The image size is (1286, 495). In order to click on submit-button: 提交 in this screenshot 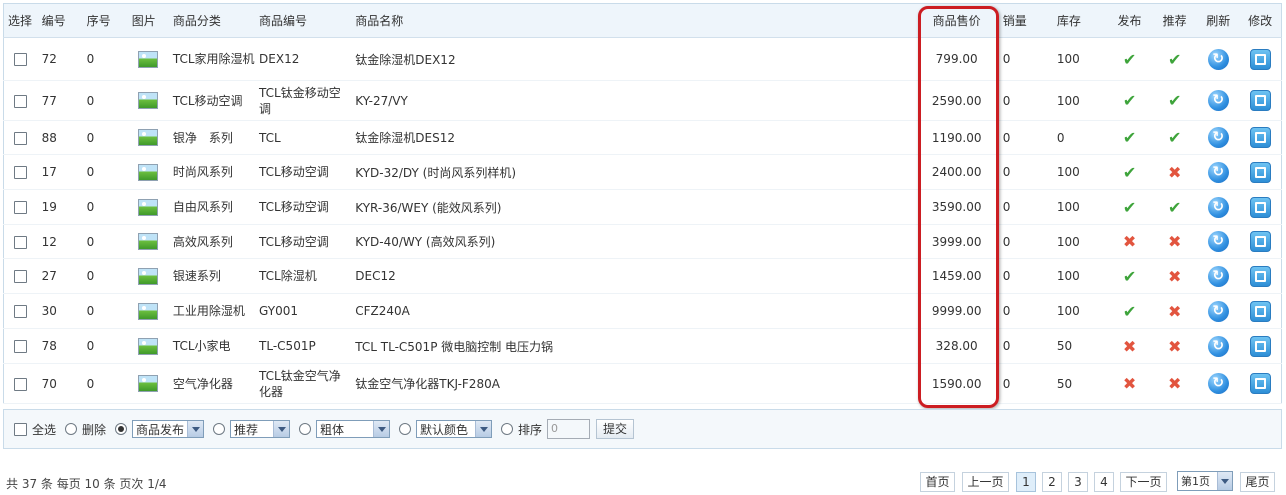, I will do `click(615, 429)`.